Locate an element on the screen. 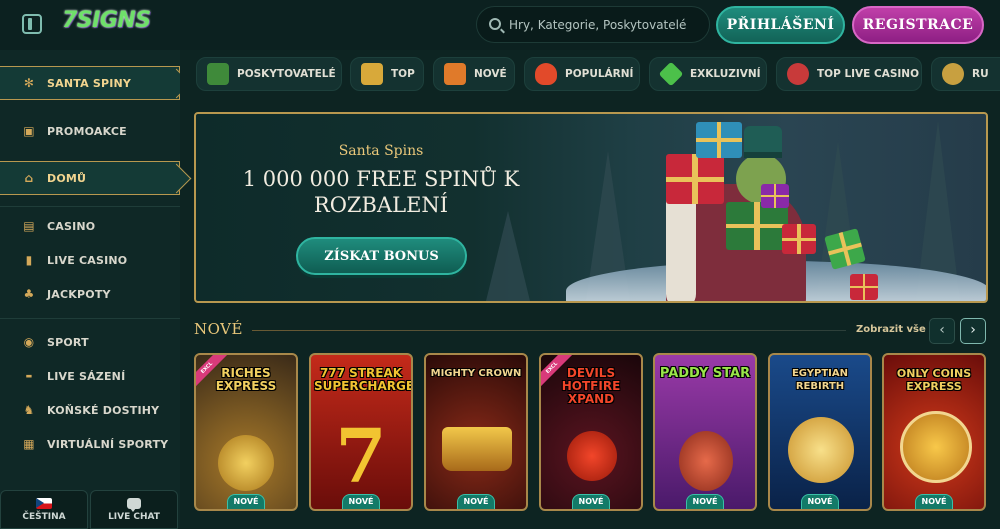 This screenshot has height=529, width=1000. crown-icon is located at coordinates (372, 74).